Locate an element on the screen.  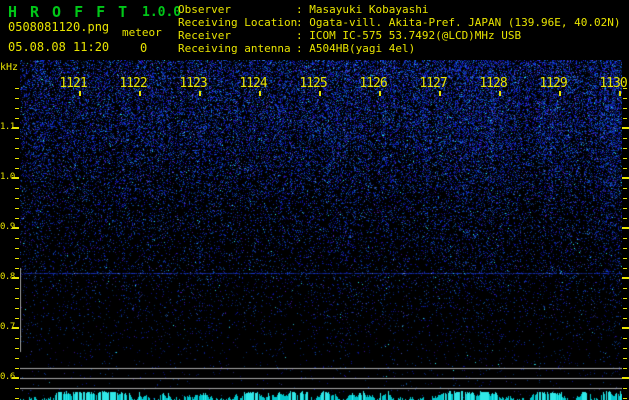
x-tick-label: 1123 is located at coordinates (193, 83).